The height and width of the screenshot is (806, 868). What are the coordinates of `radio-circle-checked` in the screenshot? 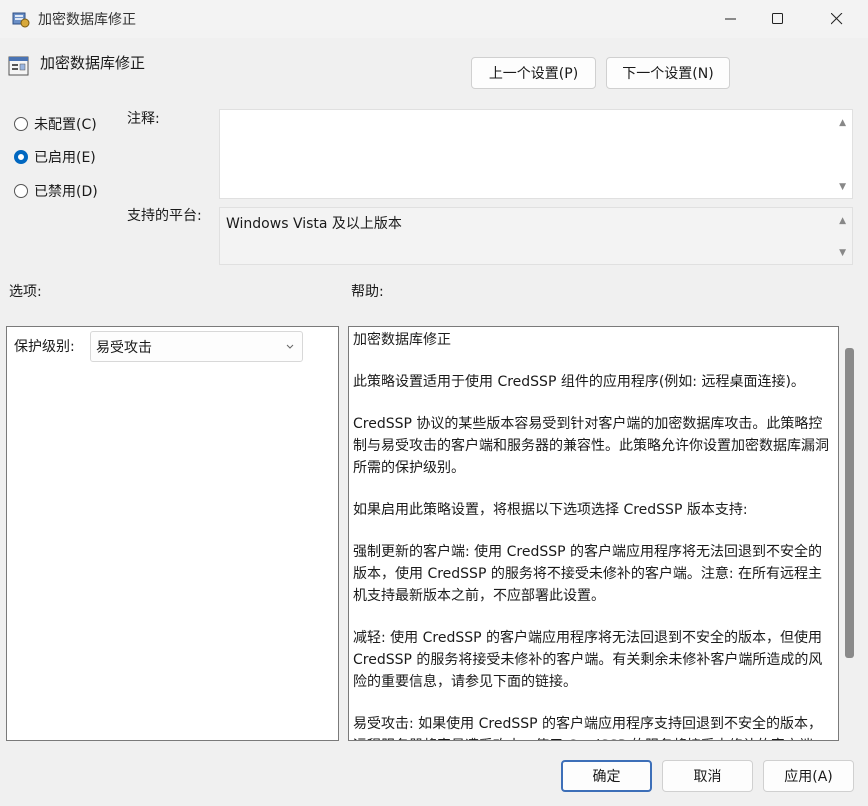 It's located at (21, 157).